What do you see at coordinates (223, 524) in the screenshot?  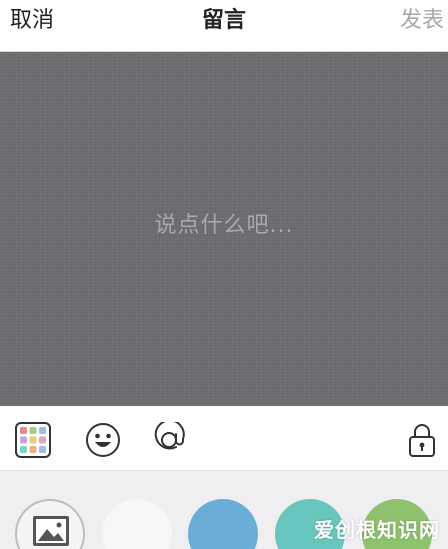 I see `background-swatch-blue` at bounding box center [223, 524].